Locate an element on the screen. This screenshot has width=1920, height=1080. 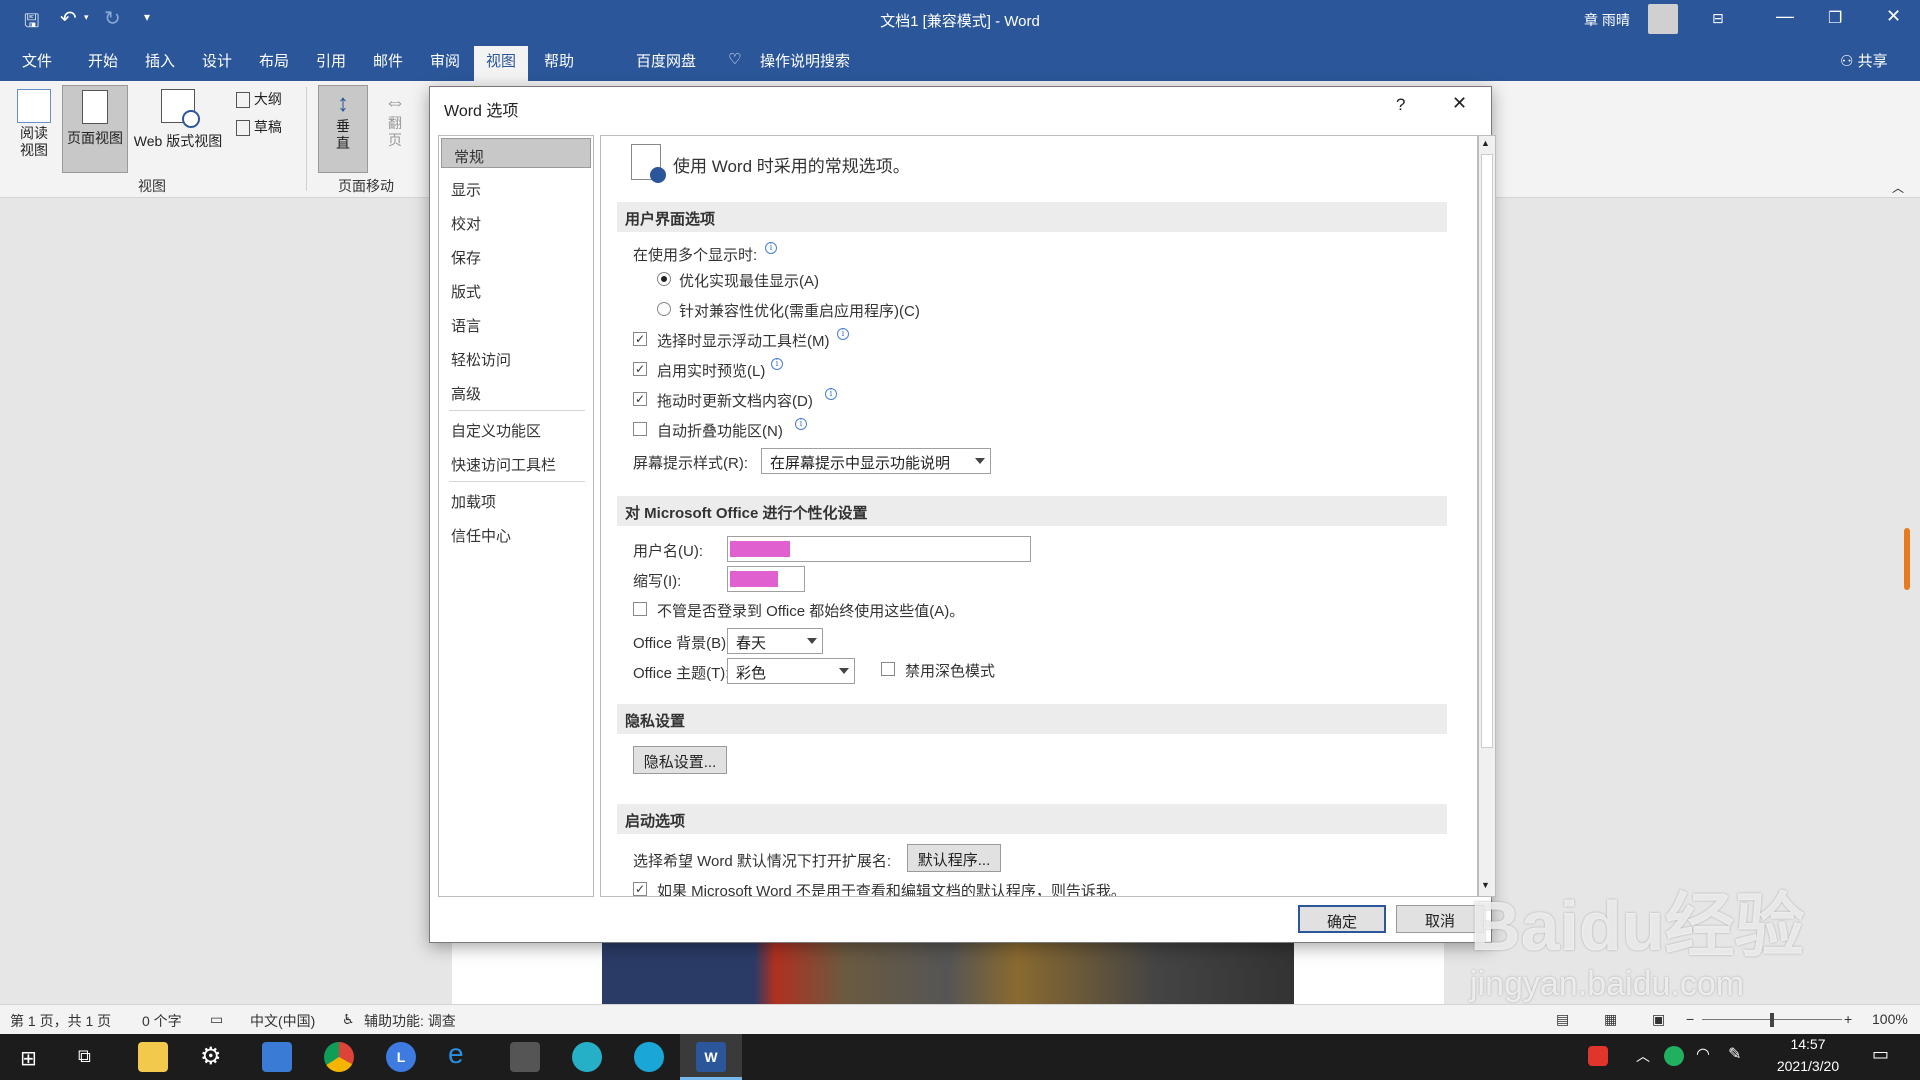
screentip-label: 屏幕提示样式(R): is located at coordinates (690, 463).